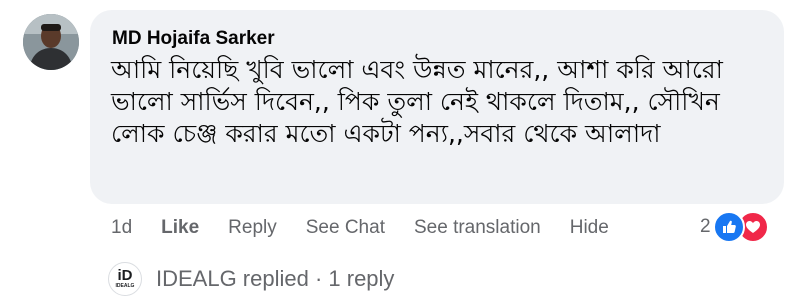  What do you see at coordinates (125, 275) in the screenshot?
I see `idealg-logo: iD` at bounding box center [125, 275].